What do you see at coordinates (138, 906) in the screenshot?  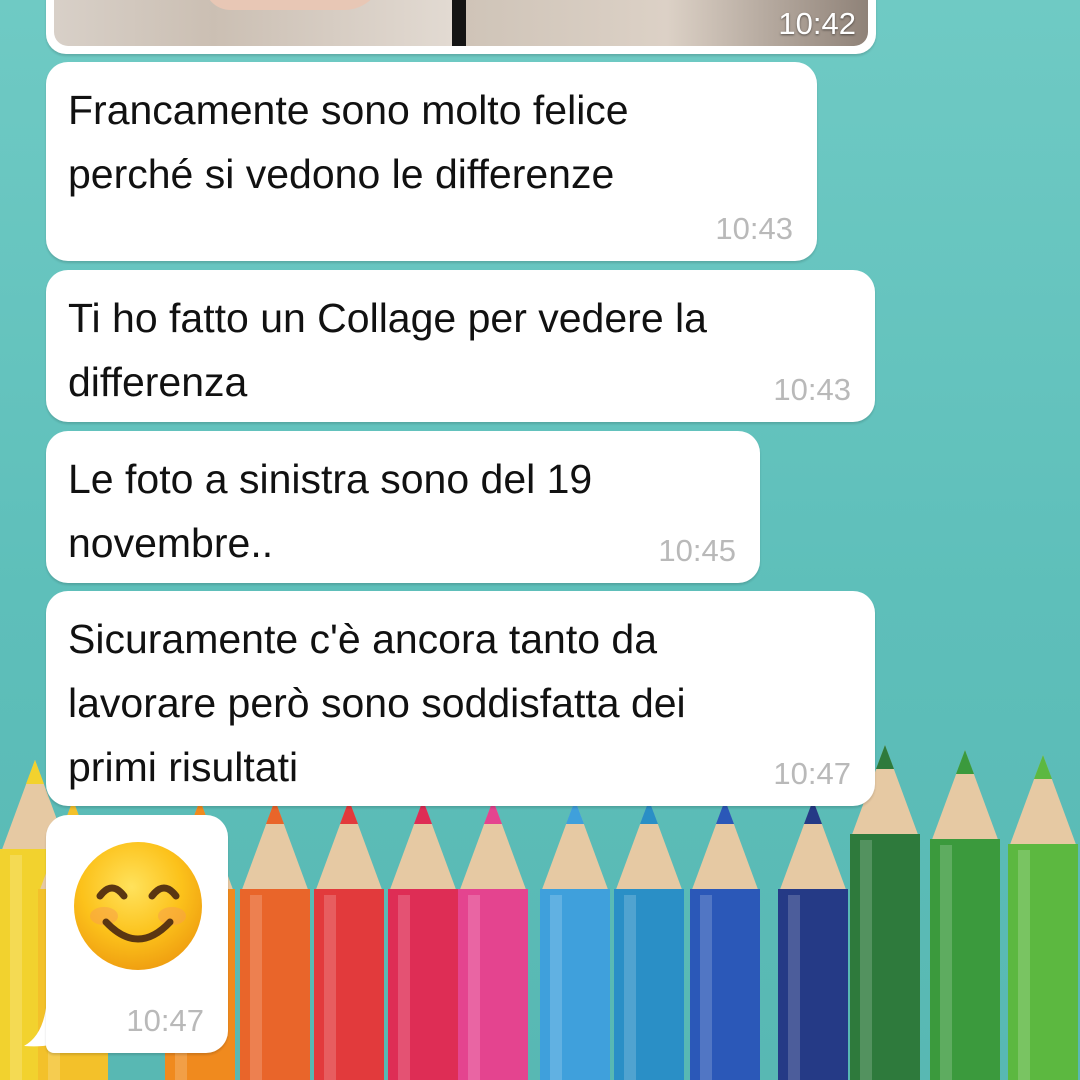 I see `smiling-face-icon` at bounding box center [138, 906].